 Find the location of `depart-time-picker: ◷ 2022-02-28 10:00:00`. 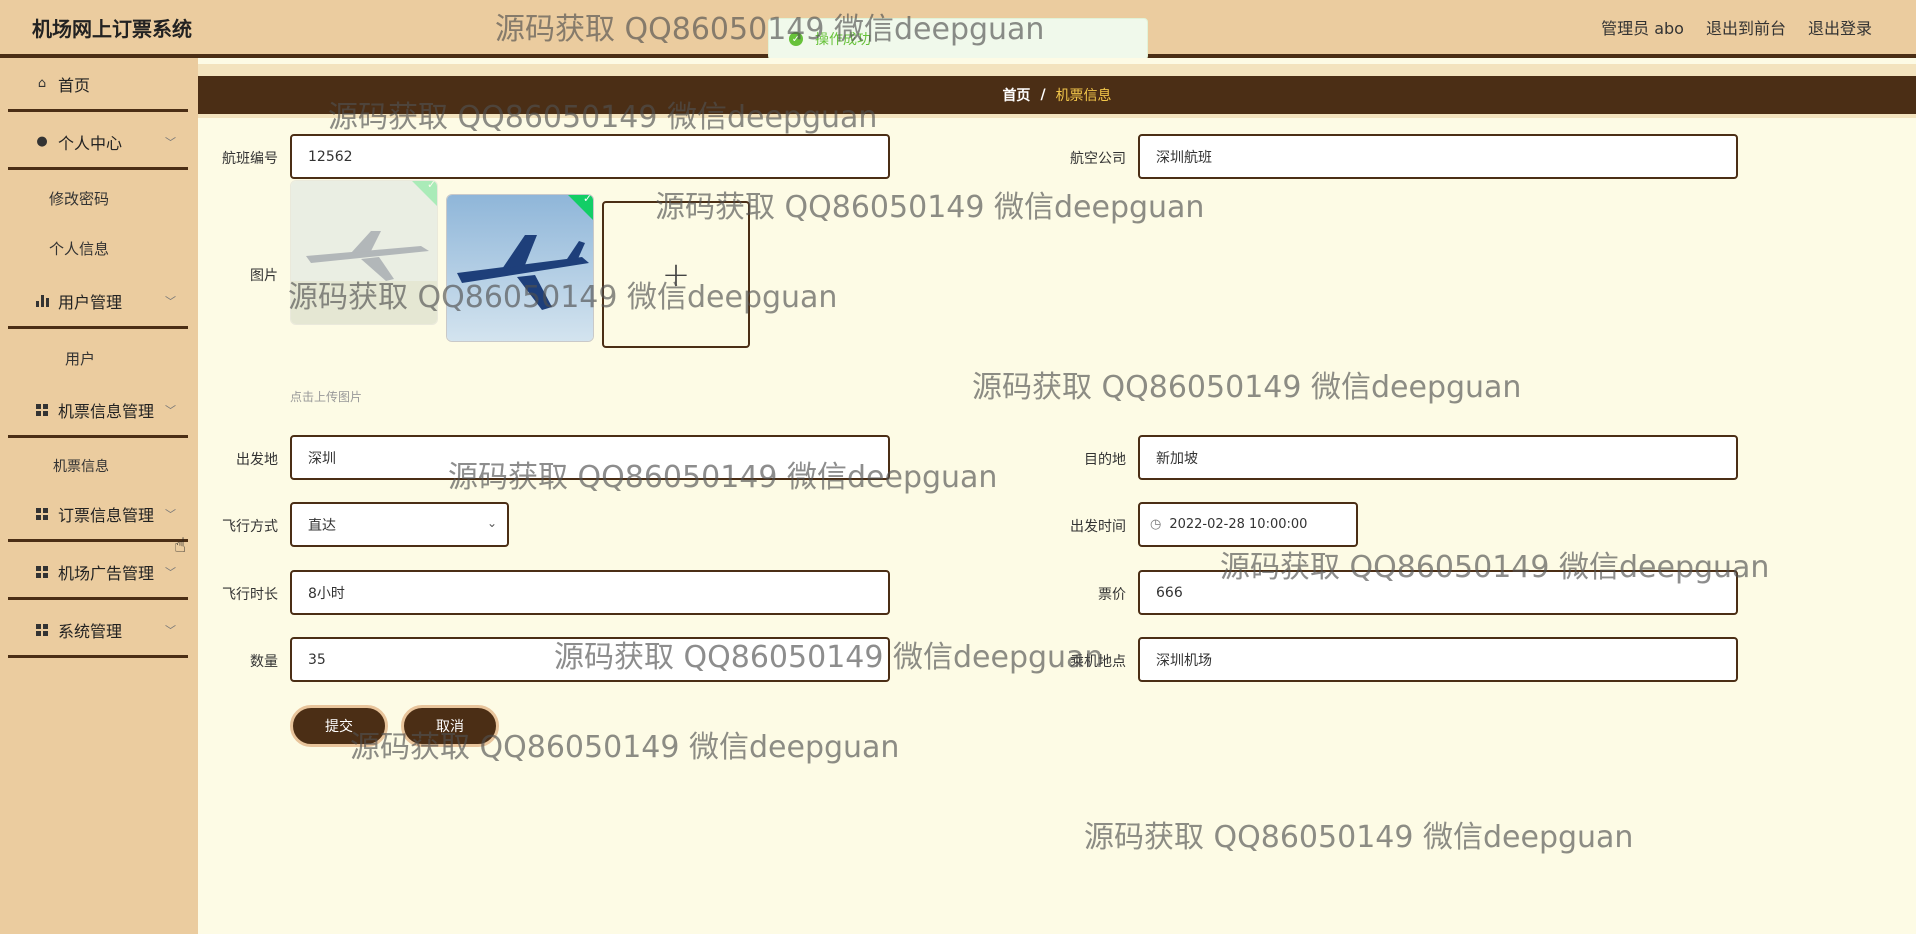

depart-time-picker: ◷ 2022-02-28 10:00:00 is located at coordinates (1248, 524).